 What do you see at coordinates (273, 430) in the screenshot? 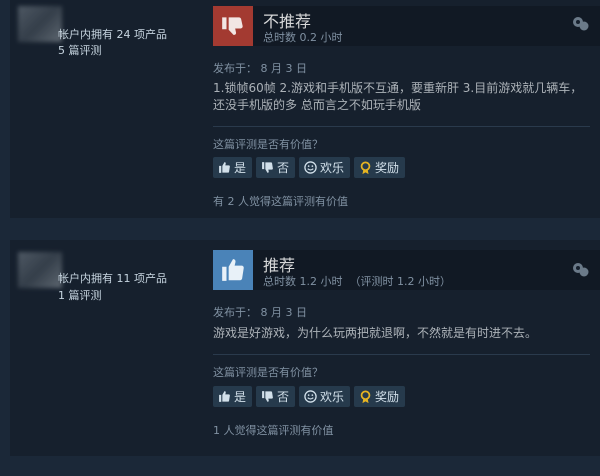
I see `helpful-count: 1 人觉得这篇评测有价值` at bounding box center [273, 430].